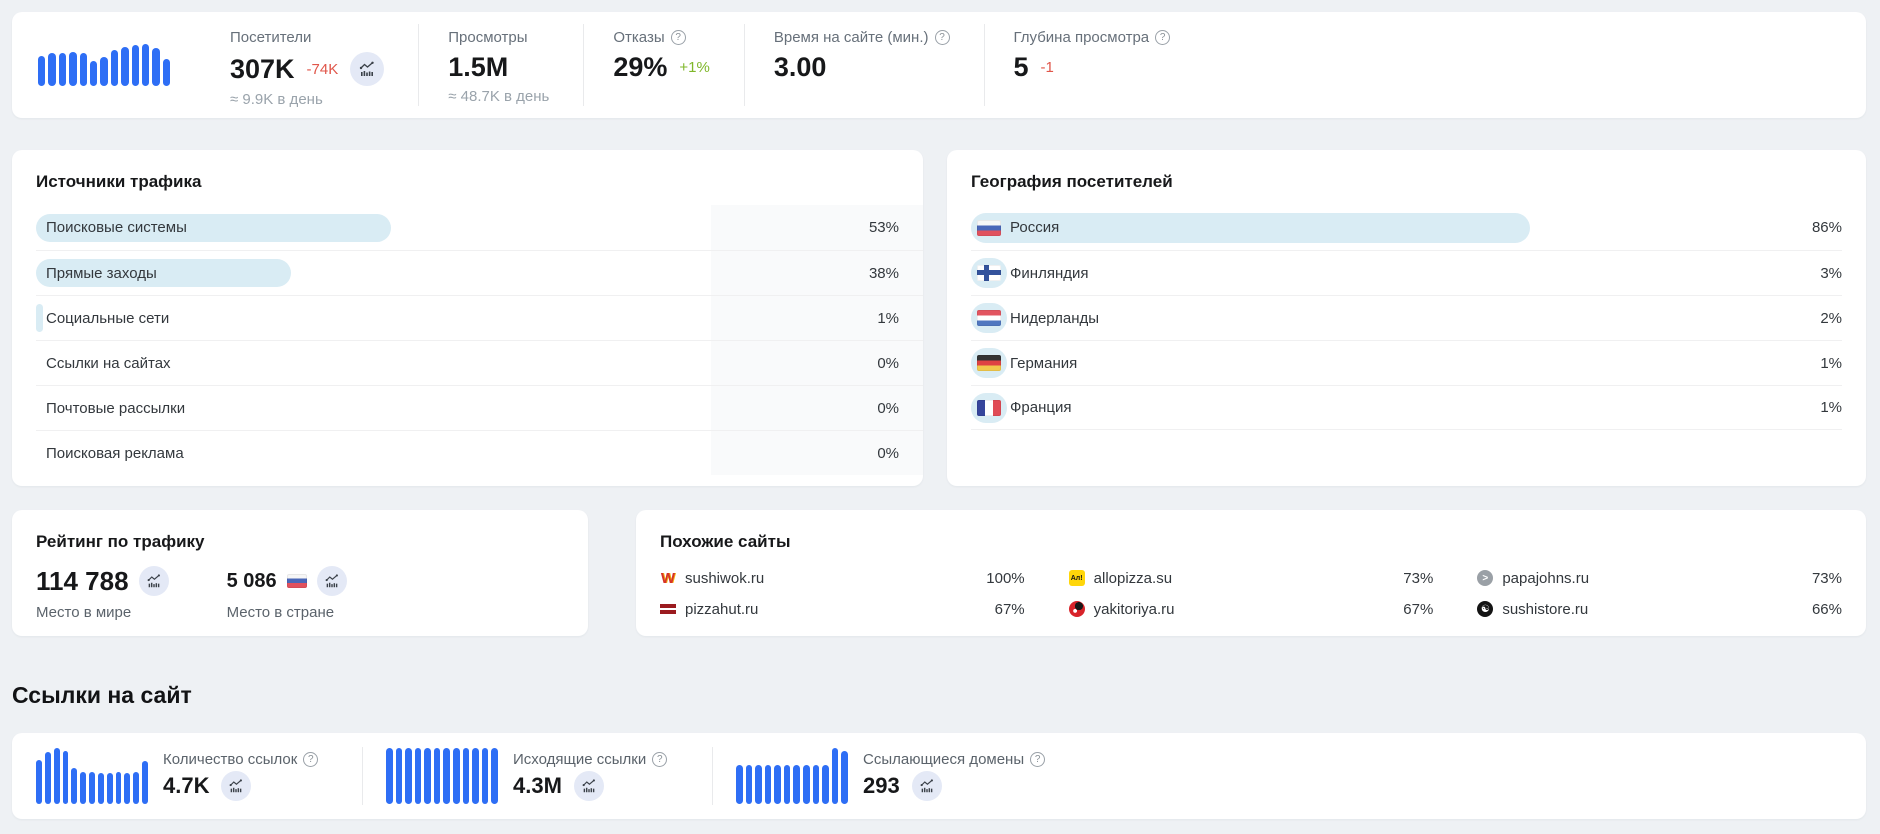  Describe the element at coordinates (1163, 37) in the screenshot. I see `depth-help-icon: ?` at that location.